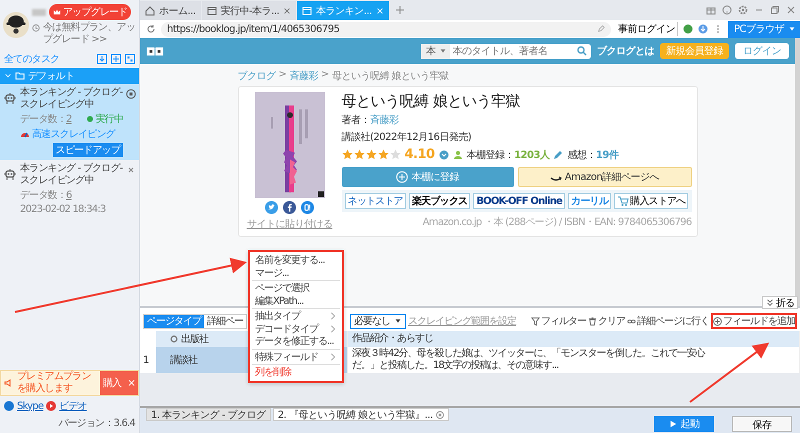  Describe the element at coordinates (557, 222) in the screenshot. I see `book-meta: Amazon.co.jp ・本 (288ページ) / ISBN・EAN: 9784065306796` at that location.